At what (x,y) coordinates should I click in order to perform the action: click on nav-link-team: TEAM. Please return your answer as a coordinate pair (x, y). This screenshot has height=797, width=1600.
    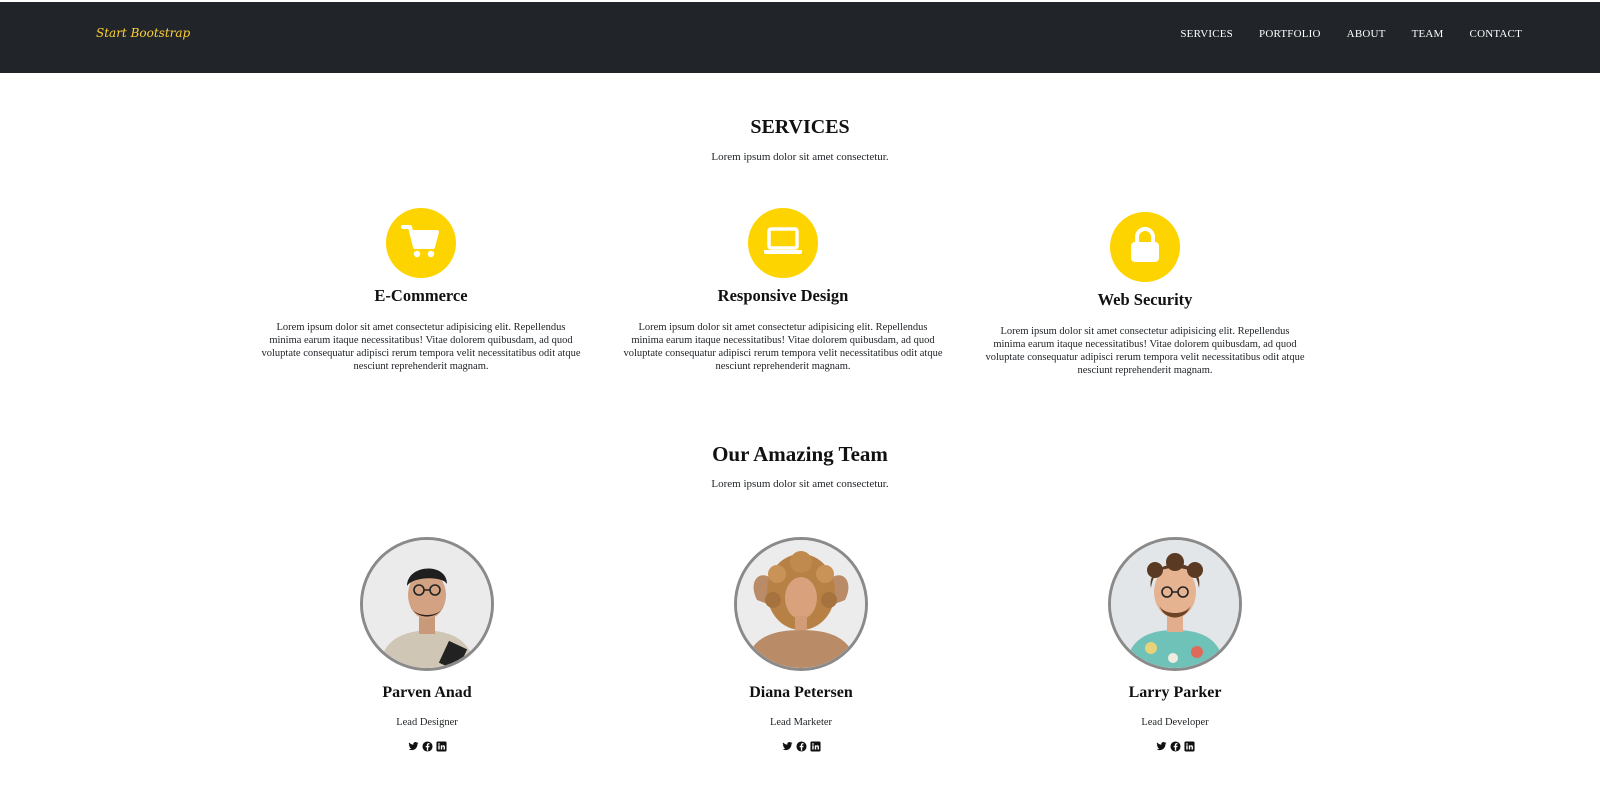
    Looking at the image, I should click on (1428, 34).